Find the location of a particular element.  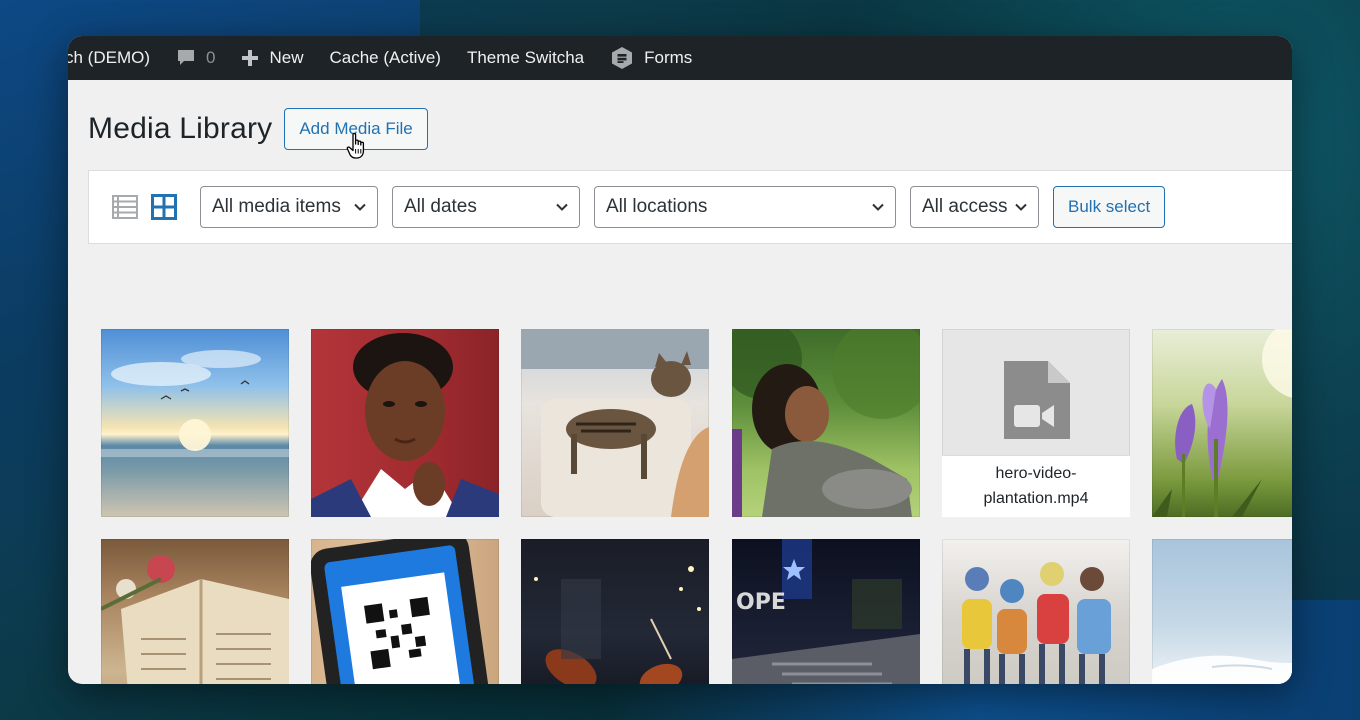

media-item-cat-on-chair is located at coordinates (615, 423).